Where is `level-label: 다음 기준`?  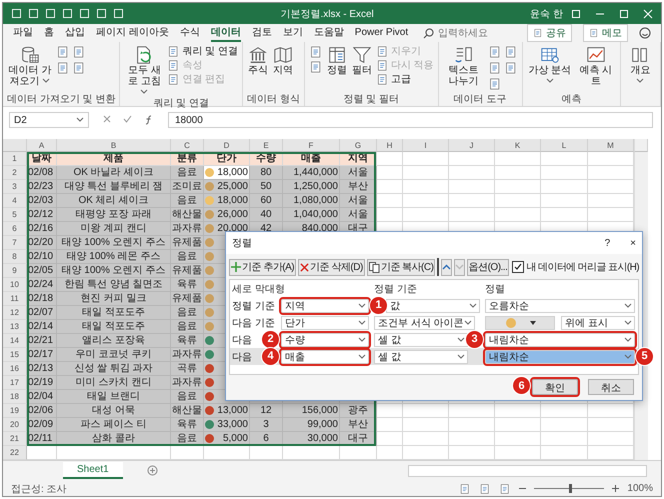
level-label: 다음 기준 is located at coordinates (253, 323).